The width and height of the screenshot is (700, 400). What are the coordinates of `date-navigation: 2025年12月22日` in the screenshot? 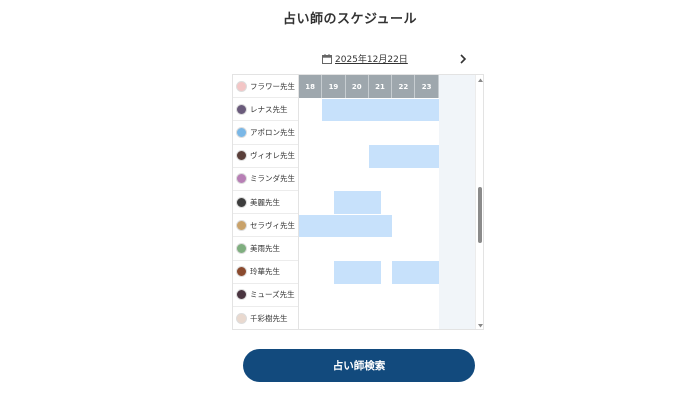 It's located at (350, 59).